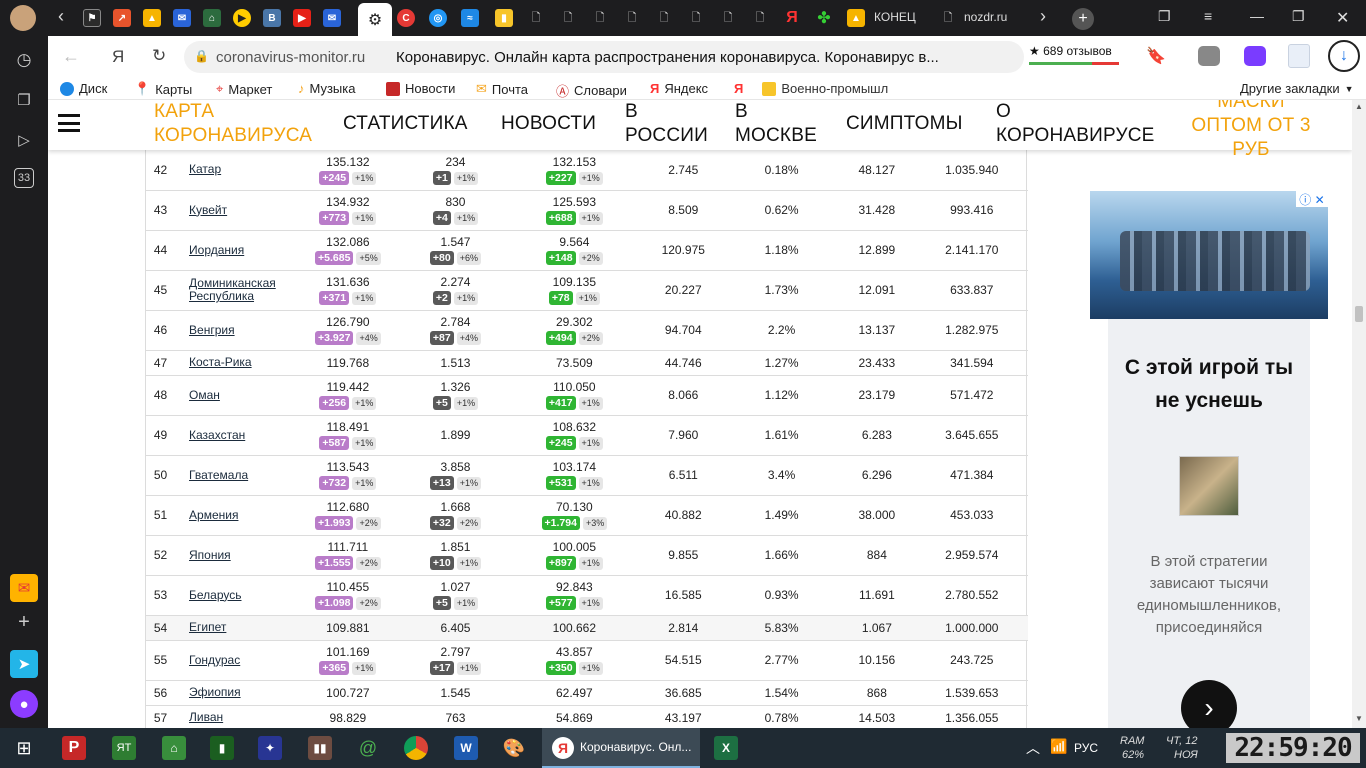  What do you see at coordinates (74, 748) in the screenshot?
I see `app-p-icon: Р` at bounding box center [74, 748].